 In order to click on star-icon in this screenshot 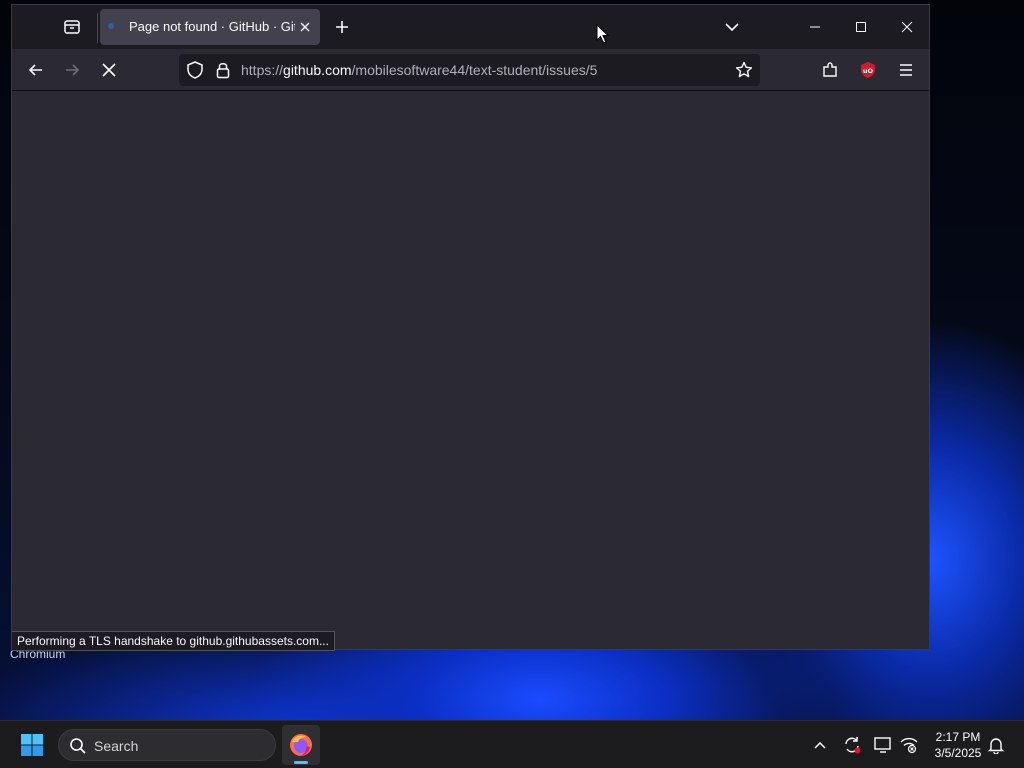, I will do `click(744, 69)`.